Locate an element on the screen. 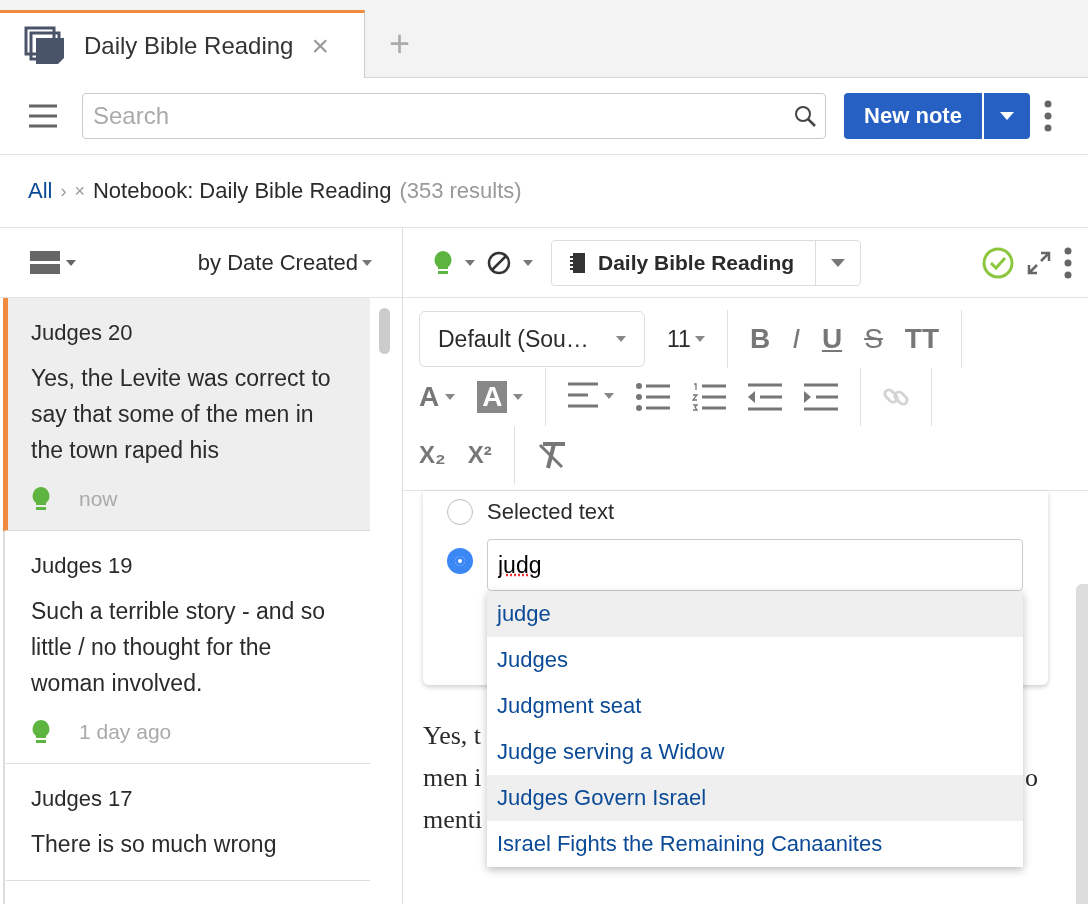 The width and height of the screenshot is (1088, 904). note-time: 1 day ago is located at coordinates (125, 732).